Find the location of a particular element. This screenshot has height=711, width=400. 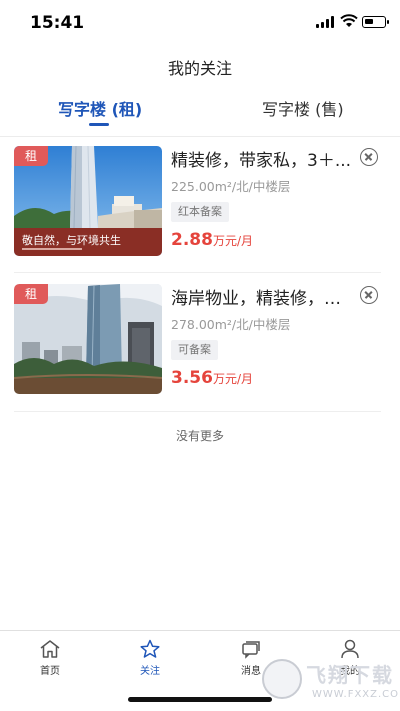

listing-image: 租 is located at coordinates (88, 339).